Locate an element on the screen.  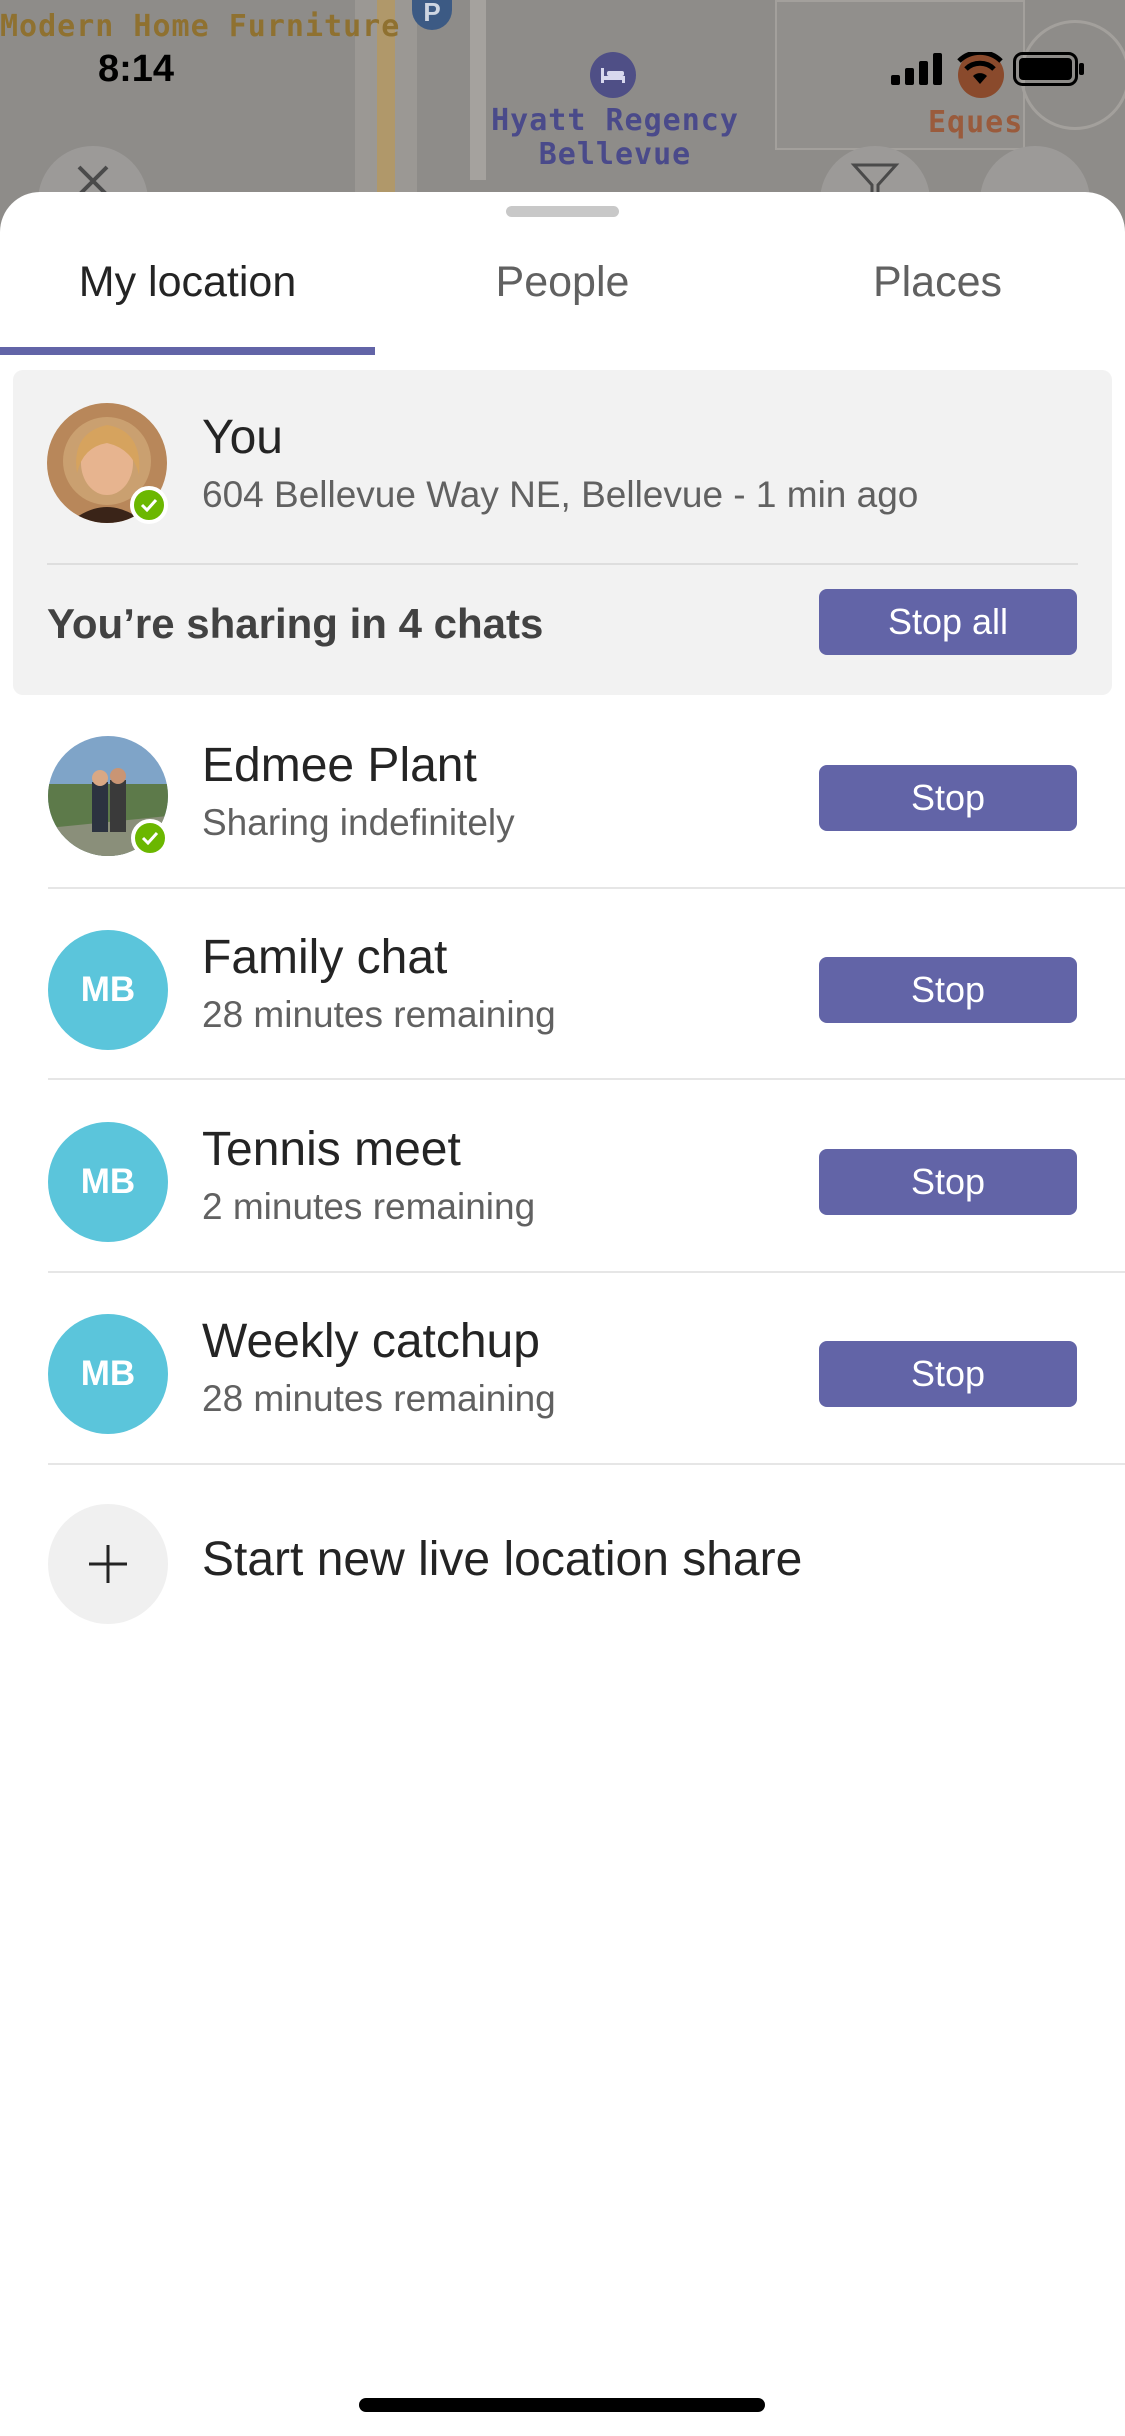
status-bar: 8:14 is located at coordinates (562, 70).